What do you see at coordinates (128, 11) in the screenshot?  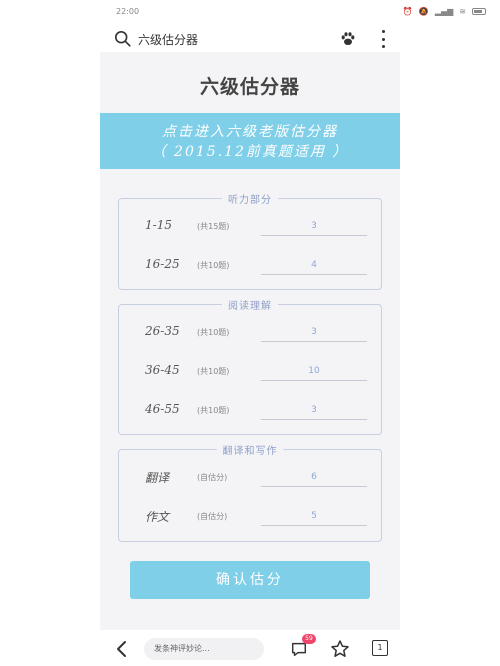 I see `status-time: 22:00` at bounding box center [128, 11].